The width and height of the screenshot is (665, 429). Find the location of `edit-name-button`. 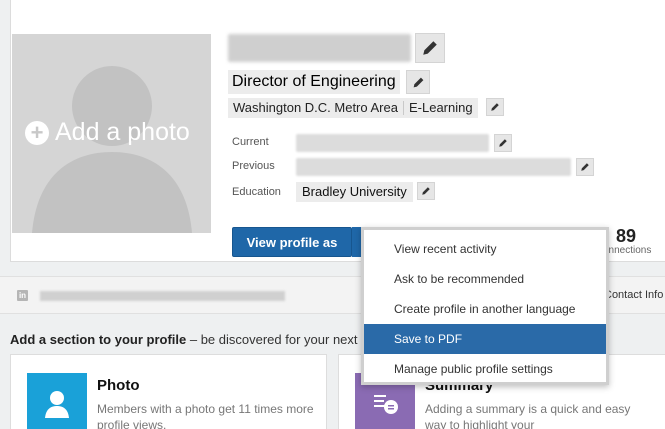

edit-name-button is located at coordinates (430, 48).